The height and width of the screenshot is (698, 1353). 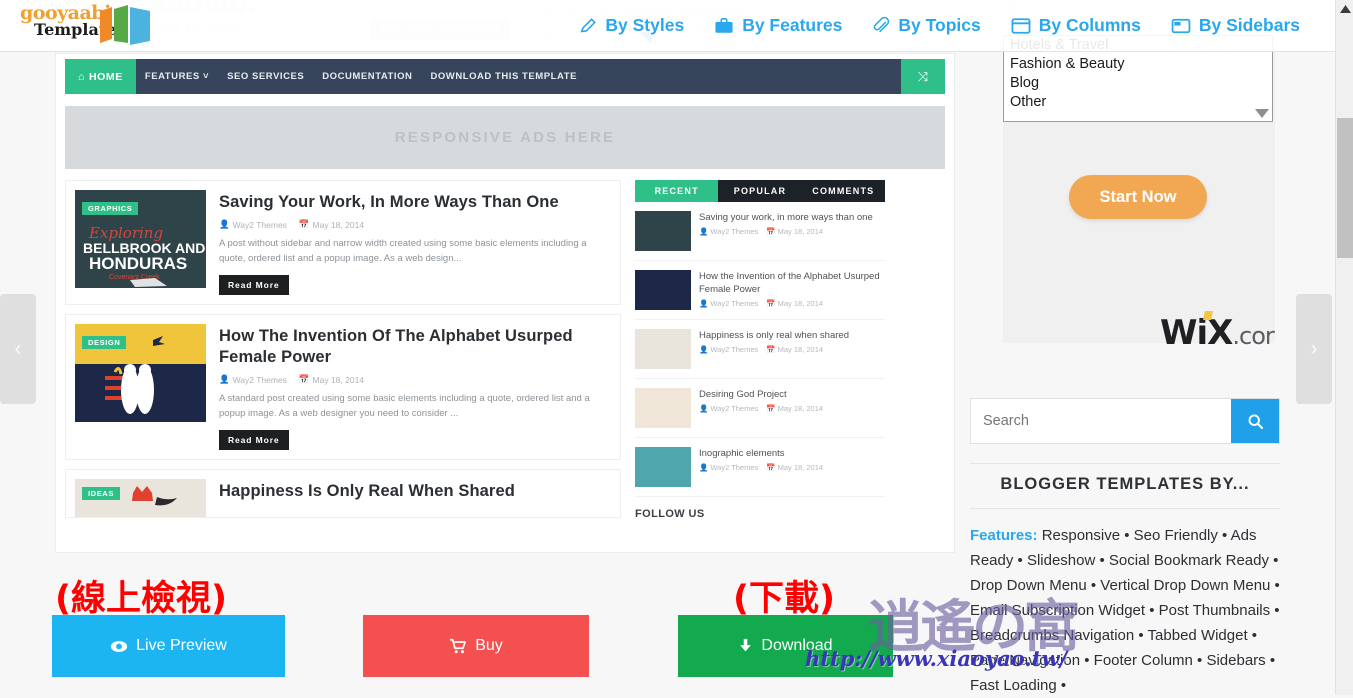 What do you see at coordinates (415, 202) in the screenshot?
I see `post-title: Saving Your Work, In More Ways Than One` at bounding box center [415, 202].